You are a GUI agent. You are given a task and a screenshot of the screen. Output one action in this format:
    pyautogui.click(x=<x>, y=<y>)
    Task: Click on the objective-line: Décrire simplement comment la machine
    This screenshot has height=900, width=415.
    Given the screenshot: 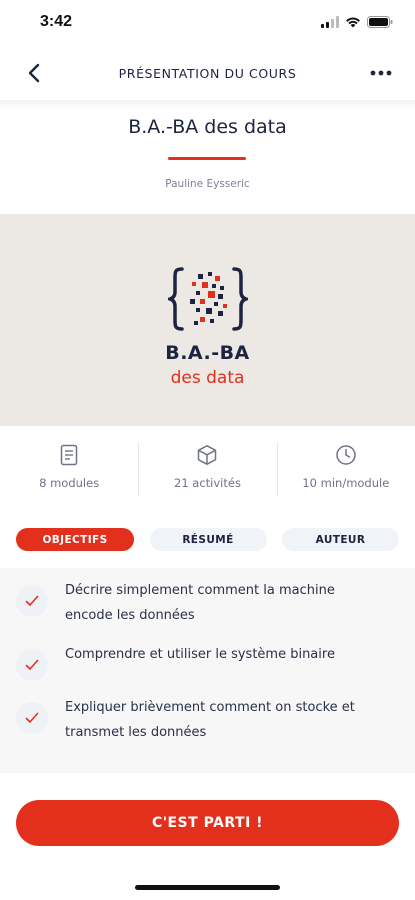 What is the action you would take?
    pyautogui.click(x=200, y=590)
    